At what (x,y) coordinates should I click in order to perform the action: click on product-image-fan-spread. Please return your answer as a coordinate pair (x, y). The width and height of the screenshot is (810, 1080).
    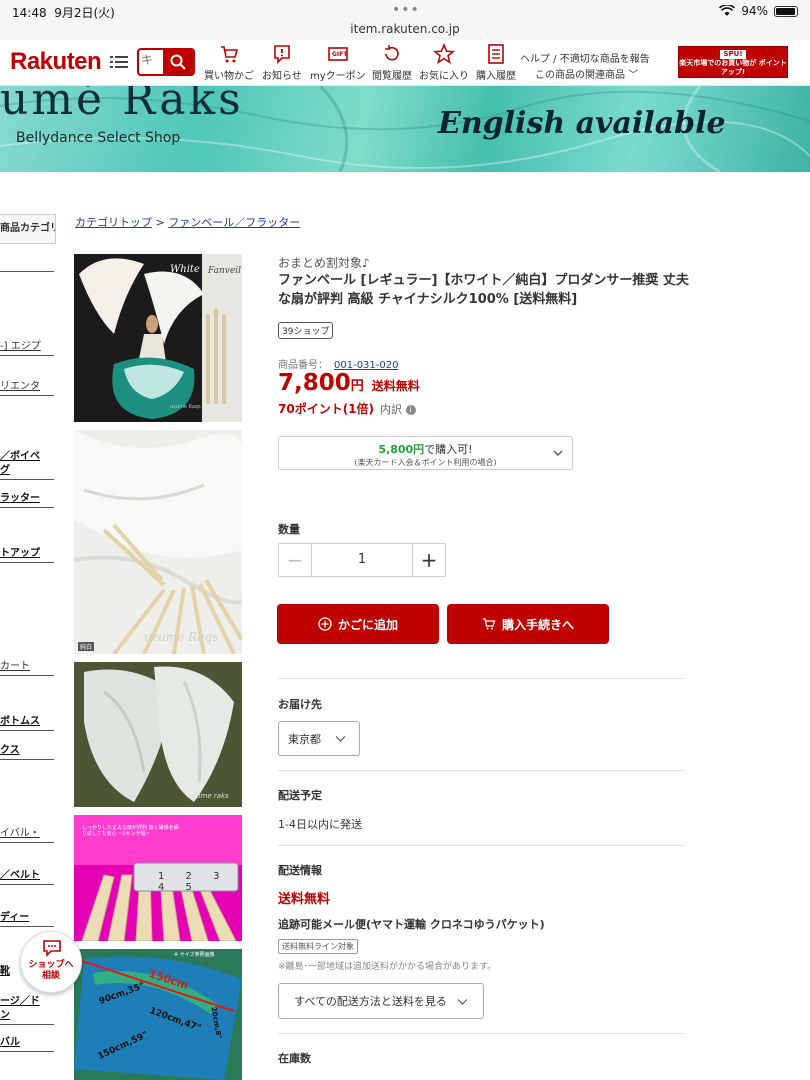
    Looking at the image, I should click on (158, 734).